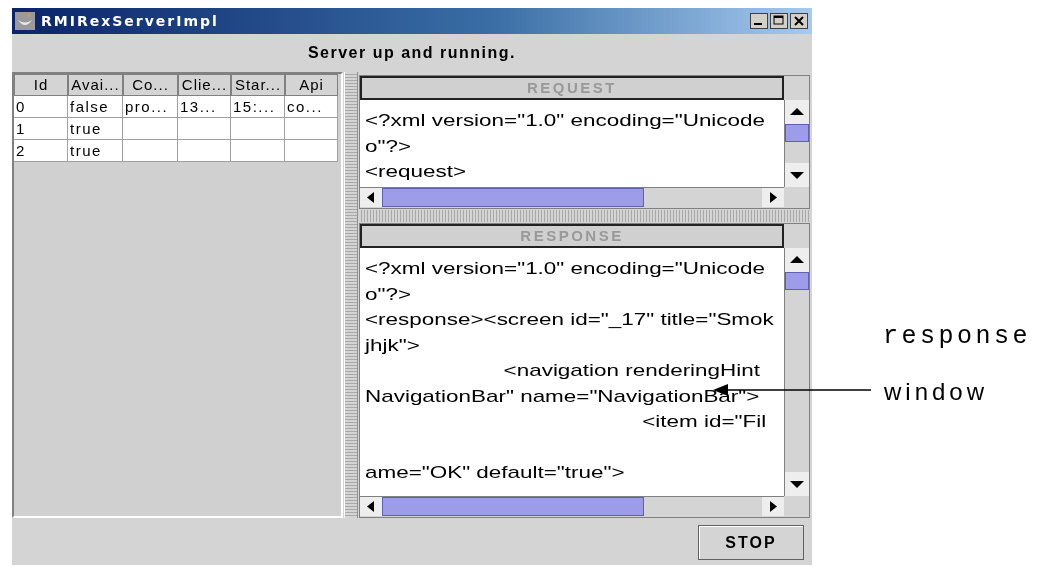  Describe the element at coordinates (41, 129) in the screenshot. I see `table-cell: 1` at that location.